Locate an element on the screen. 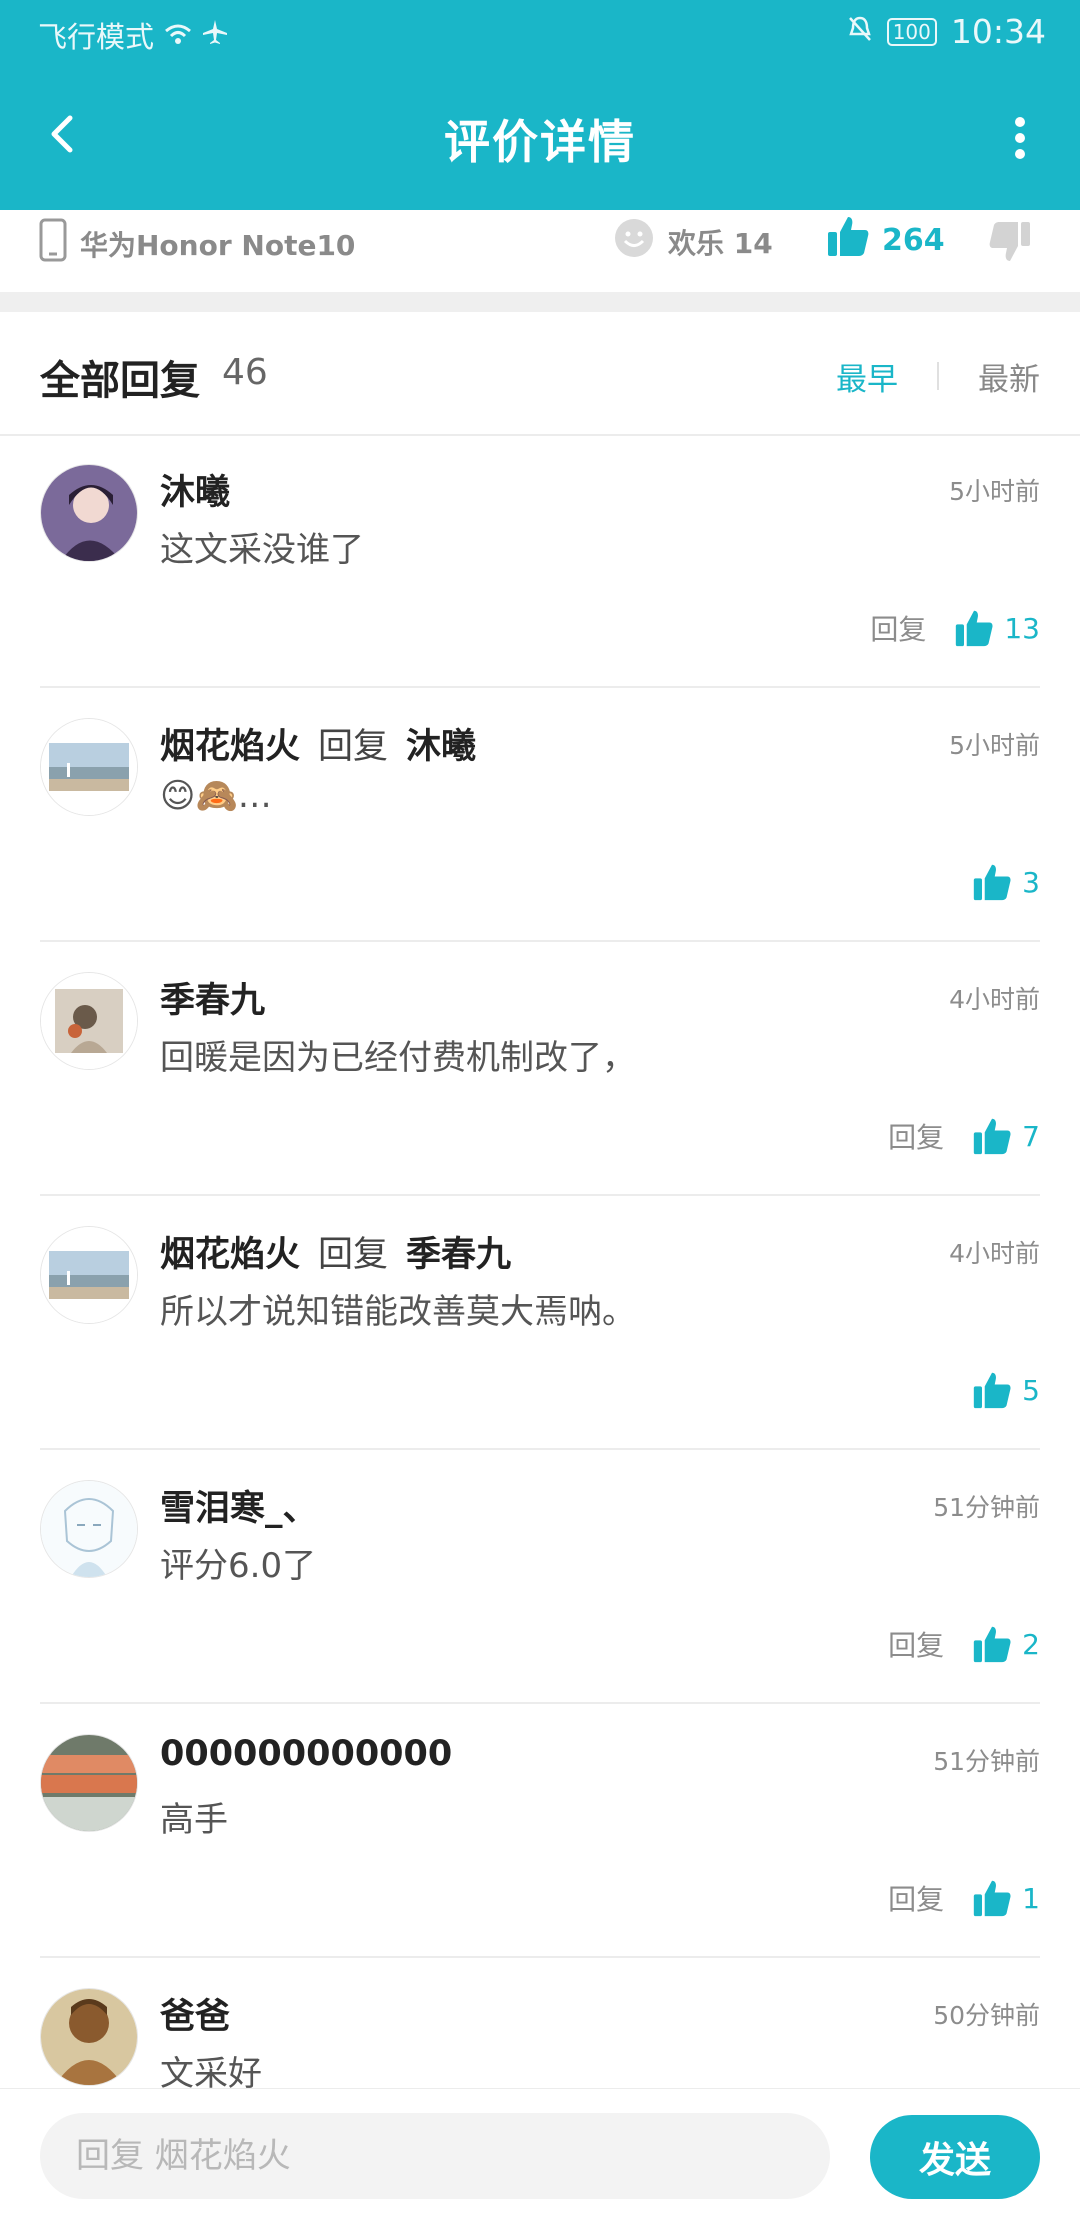 The width and height of the screenshot is (1080, 2221). comment-author: 爸爸 is located at coordinates (195, 2013).